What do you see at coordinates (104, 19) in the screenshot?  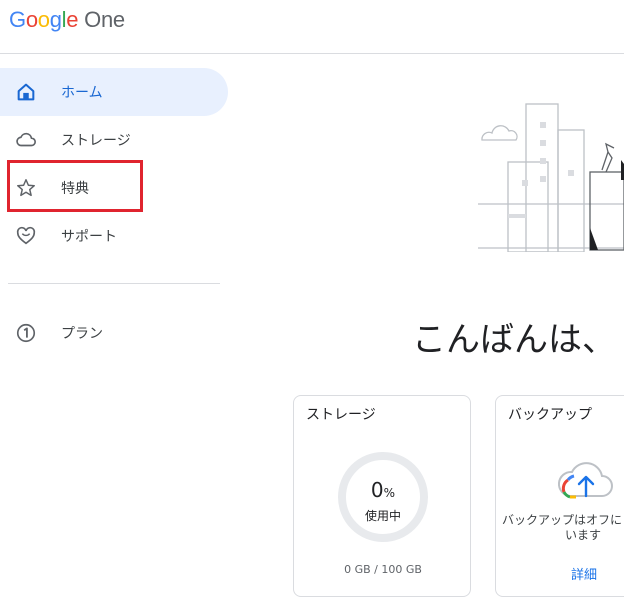 I see `logo-suffix: One` at bounding box center [104, 19].